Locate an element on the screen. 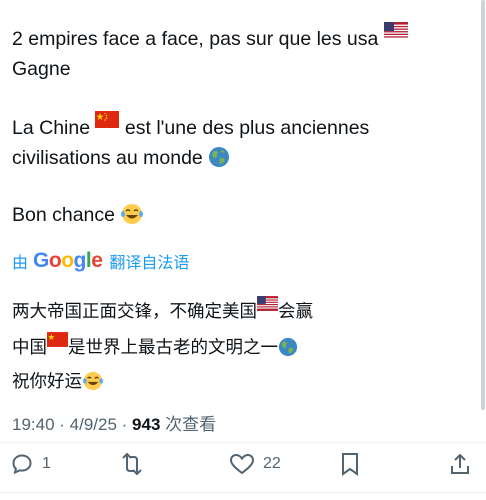  translated-from-label: 翻译自法语 is located at coordinates (149, 263).